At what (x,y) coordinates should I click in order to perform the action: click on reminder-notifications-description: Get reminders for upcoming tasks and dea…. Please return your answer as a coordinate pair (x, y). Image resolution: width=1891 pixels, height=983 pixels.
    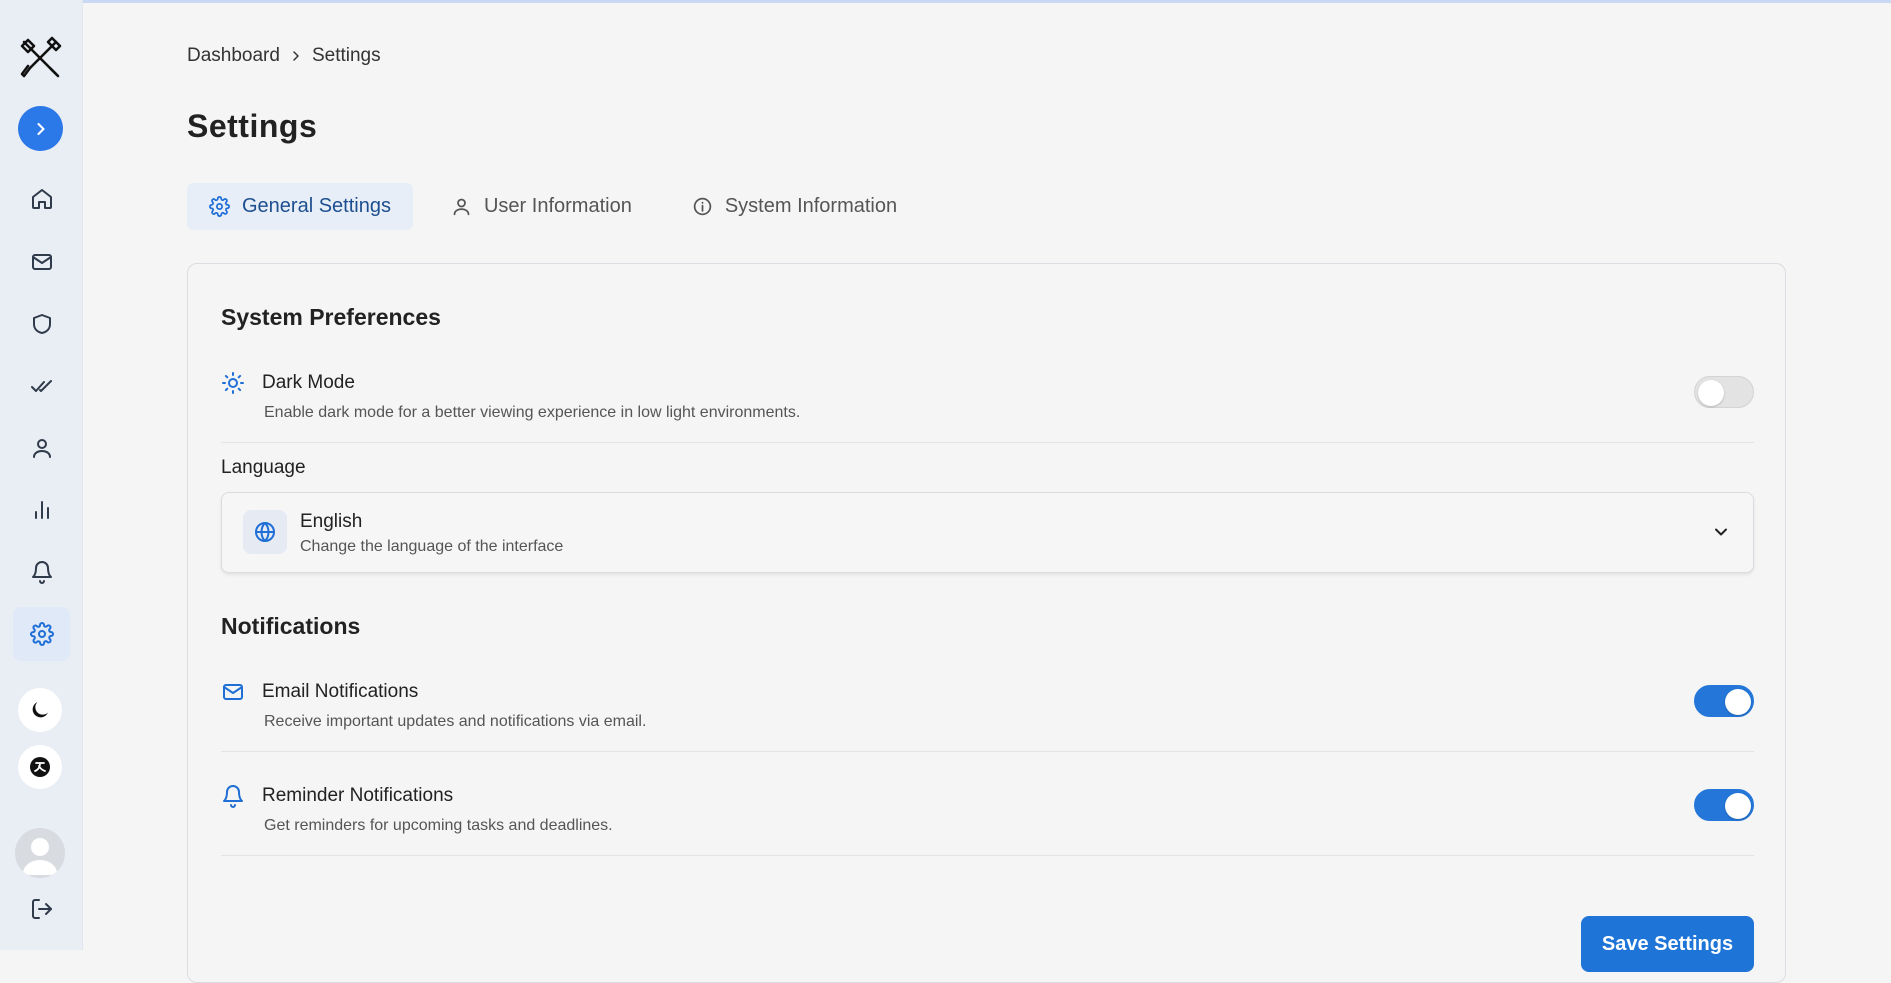
    Looking at the image, I should click on (438, 825).